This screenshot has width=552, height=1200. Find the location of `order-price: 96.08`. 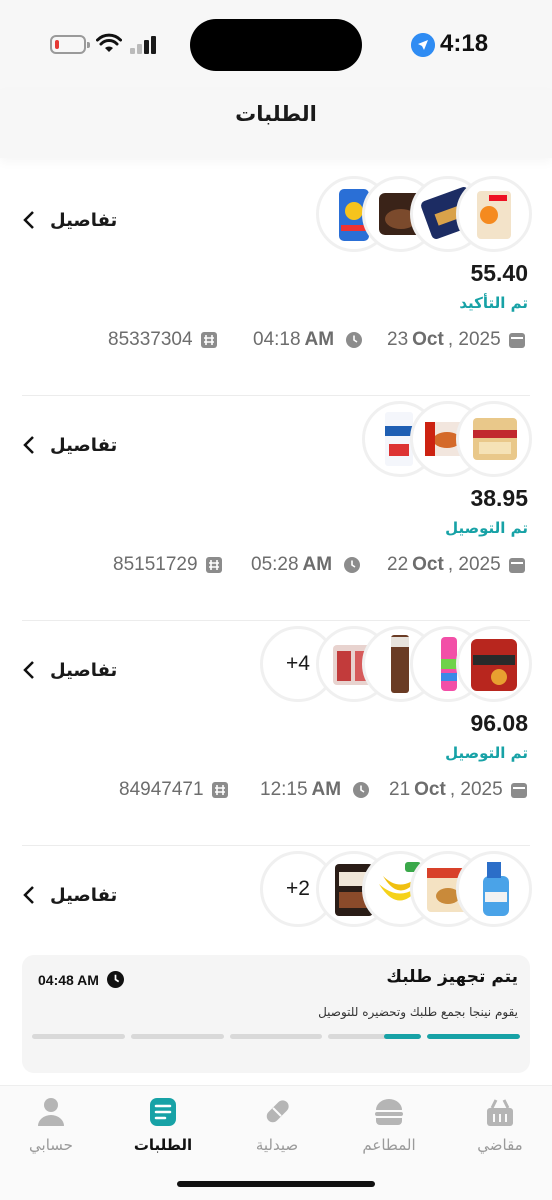

order-price: 96.08 is located at coordinates (499, 723).